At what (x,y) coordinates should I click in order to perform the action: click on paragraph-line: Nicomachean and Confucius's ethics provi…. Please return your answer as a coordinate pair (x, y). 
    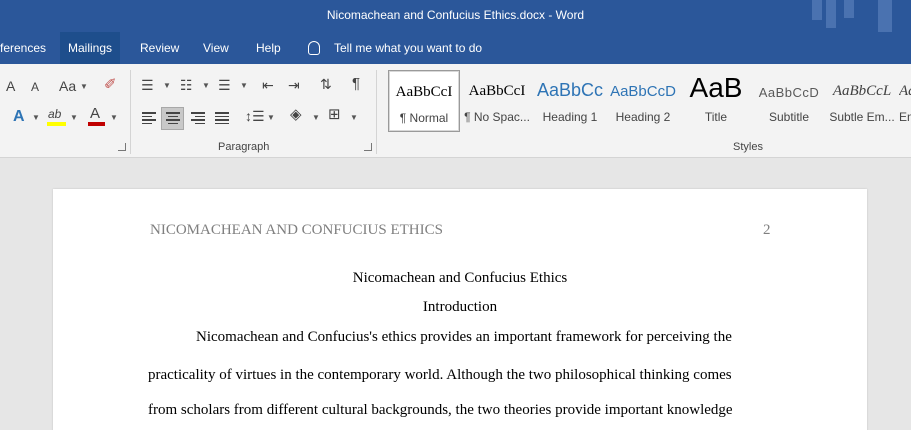
    Looking at the image, I should click on (464, 337).